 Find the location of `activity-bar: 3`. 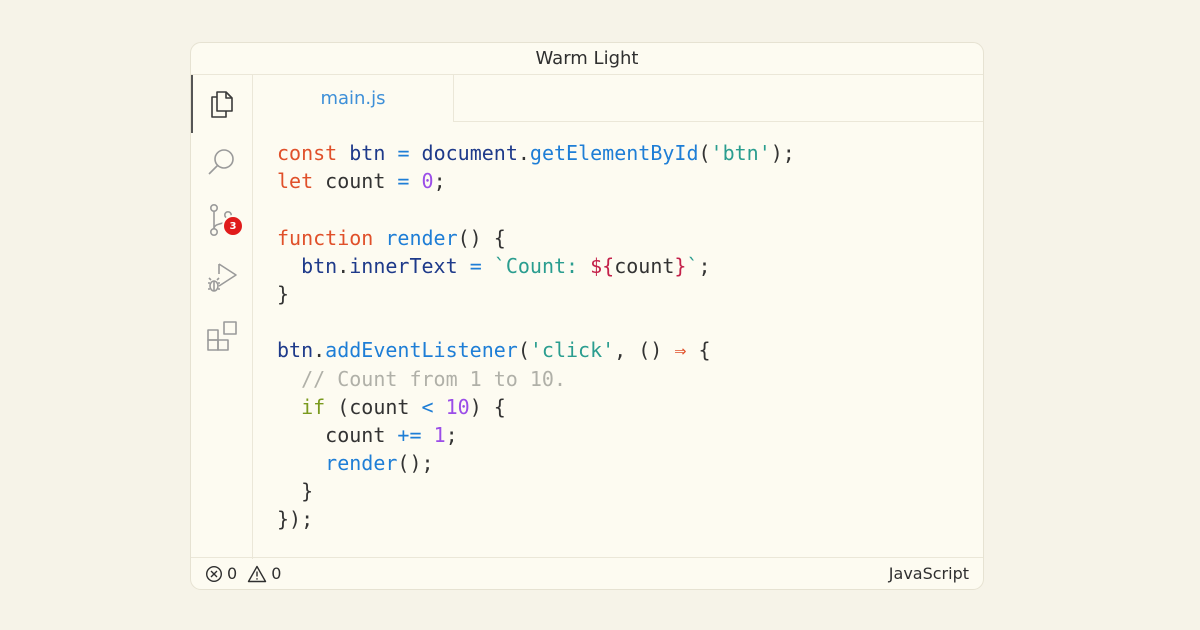

activity-bar: 3 is located at coordinates (222, 317).